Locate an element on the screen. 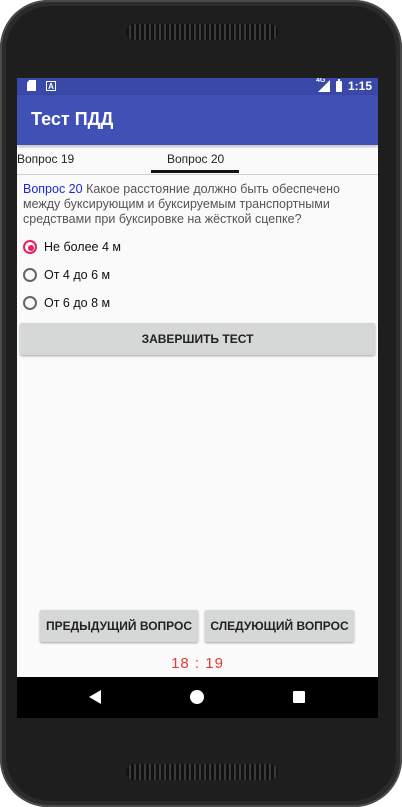 This screenshot has height=807, width=402. answer-option-label: От 4 до 6 м is located at coordinates (77, 275).